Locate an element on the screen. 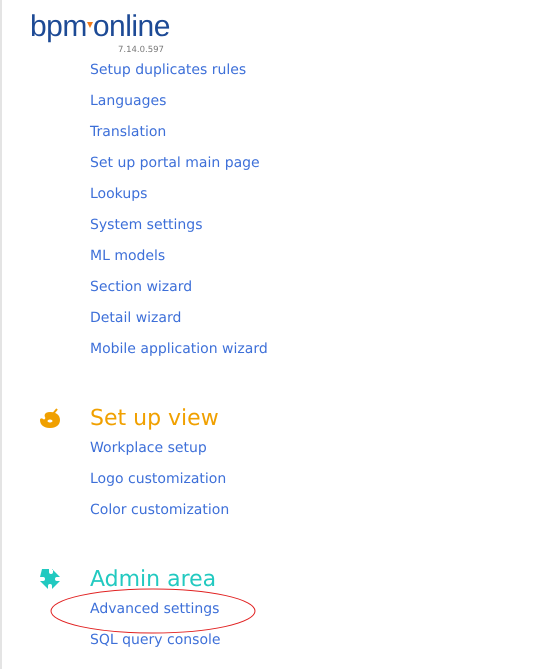  section-title: Set up view is located at coordinates (154, 418).